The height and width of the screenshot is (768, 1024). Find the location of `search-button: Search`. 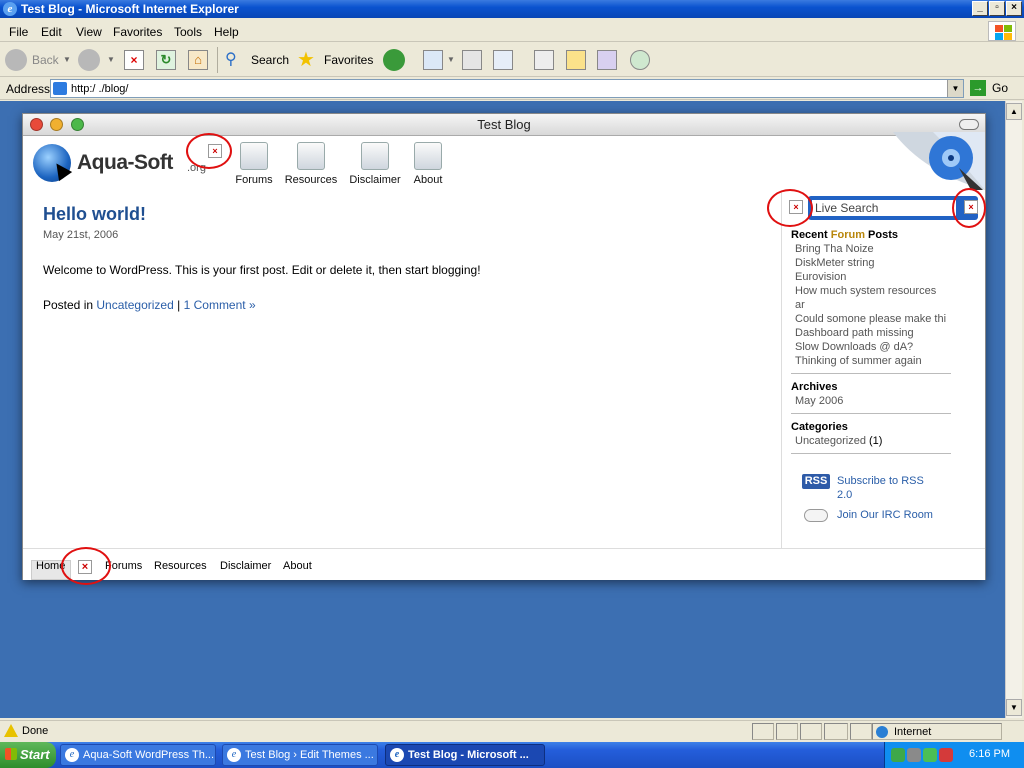

search-button: Search is located at coordinates (270, 60).